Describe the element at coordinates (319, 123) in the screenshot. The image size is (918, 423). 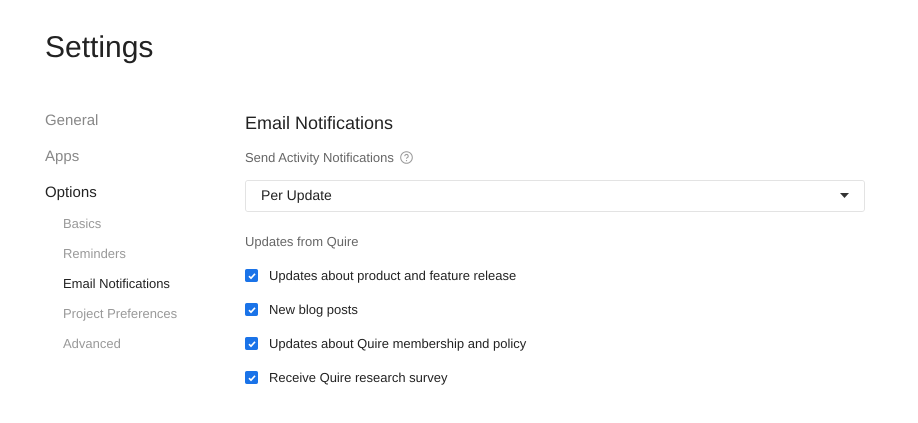
I see `section-title: Email Notifications` at that location.